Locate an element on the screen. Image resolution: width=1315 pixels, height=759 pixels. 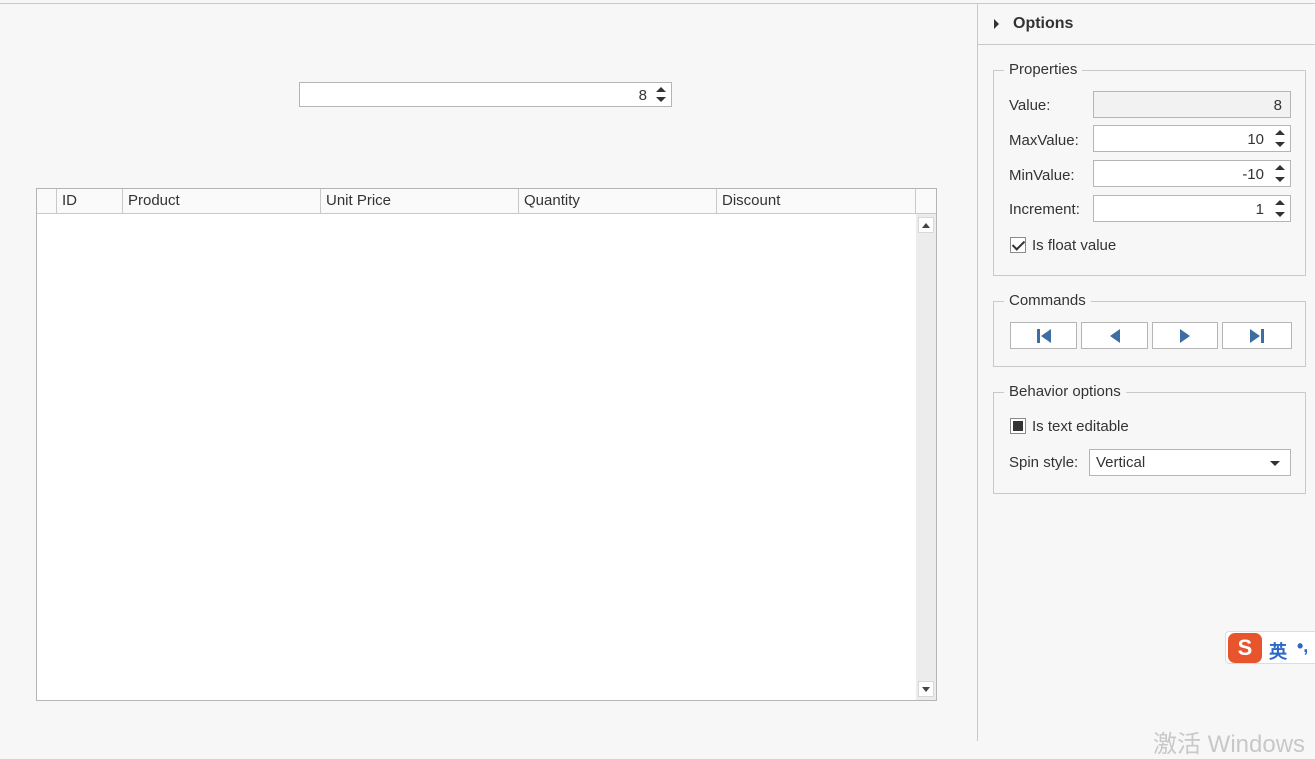
max-value-input: 10 is located at coordinates (1192, 138).